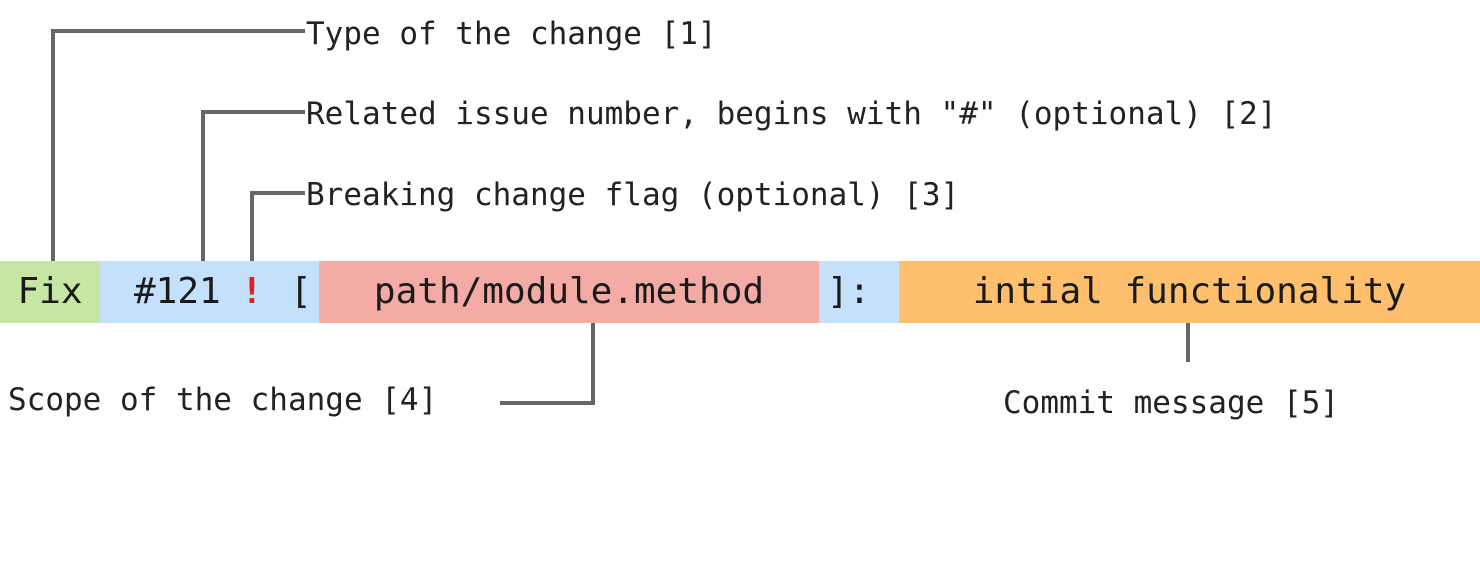 The image size is (1480, 571). I want to click on scope-close-segment: ]:, so click(859, 292).